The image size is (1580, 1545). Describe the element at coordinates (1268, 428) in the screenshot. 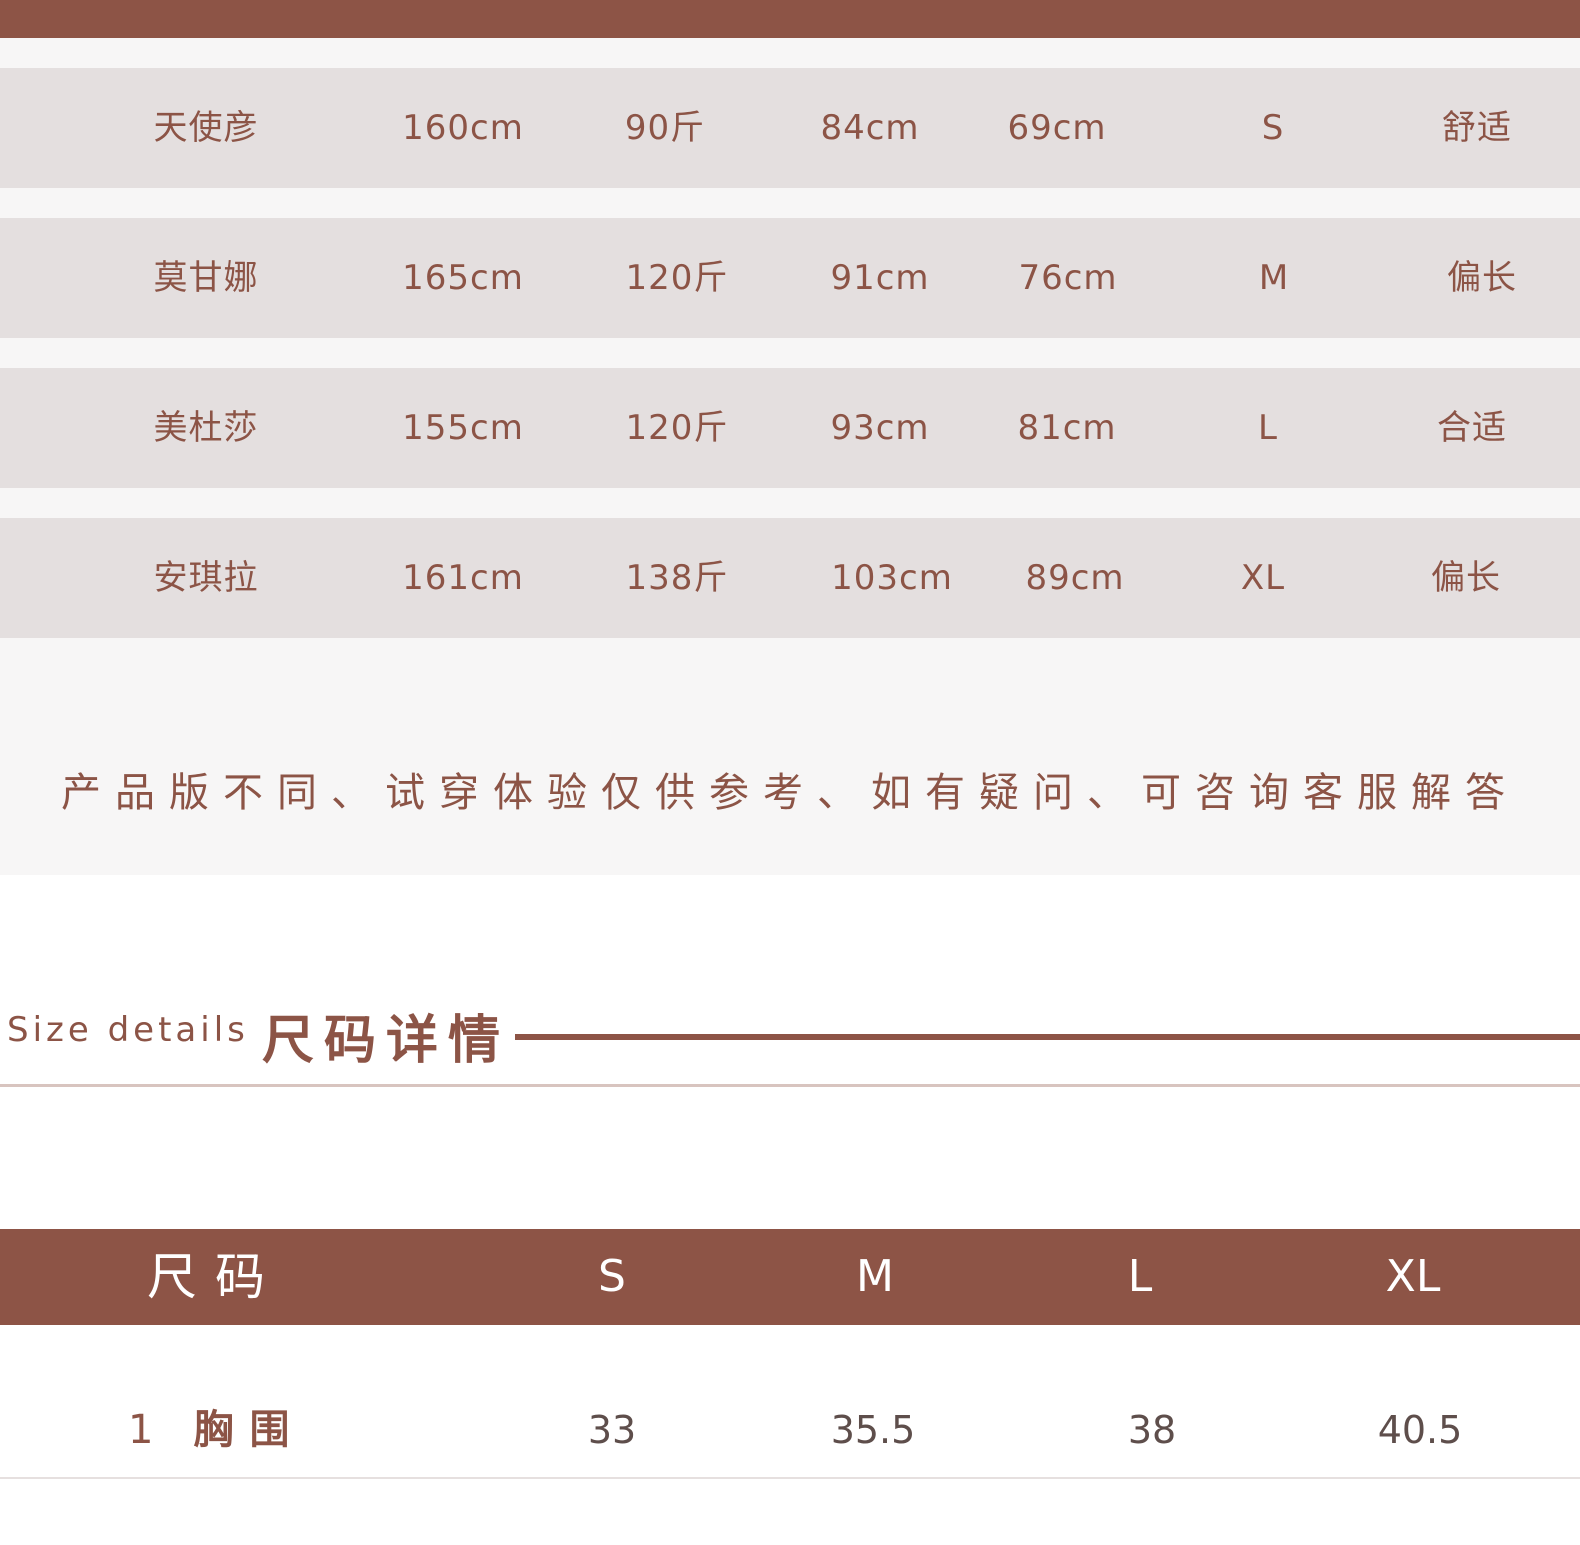

I see `model-size: L` at that location.